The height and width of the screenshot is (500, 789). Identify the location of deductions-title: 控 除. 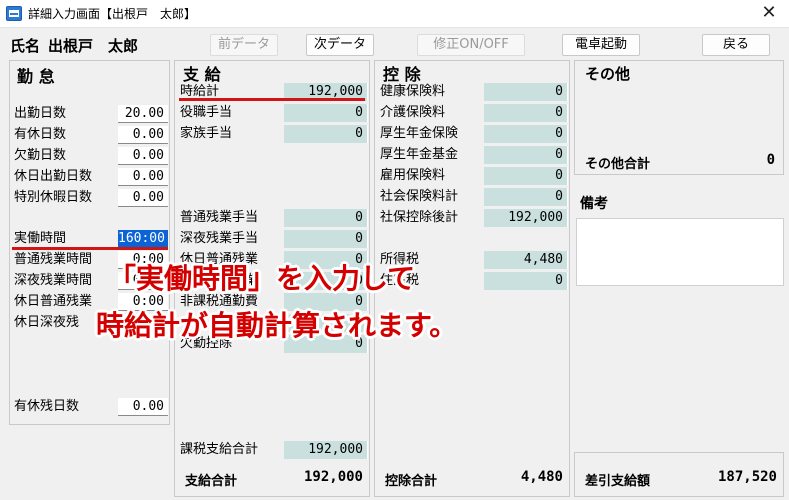
(402, 74).